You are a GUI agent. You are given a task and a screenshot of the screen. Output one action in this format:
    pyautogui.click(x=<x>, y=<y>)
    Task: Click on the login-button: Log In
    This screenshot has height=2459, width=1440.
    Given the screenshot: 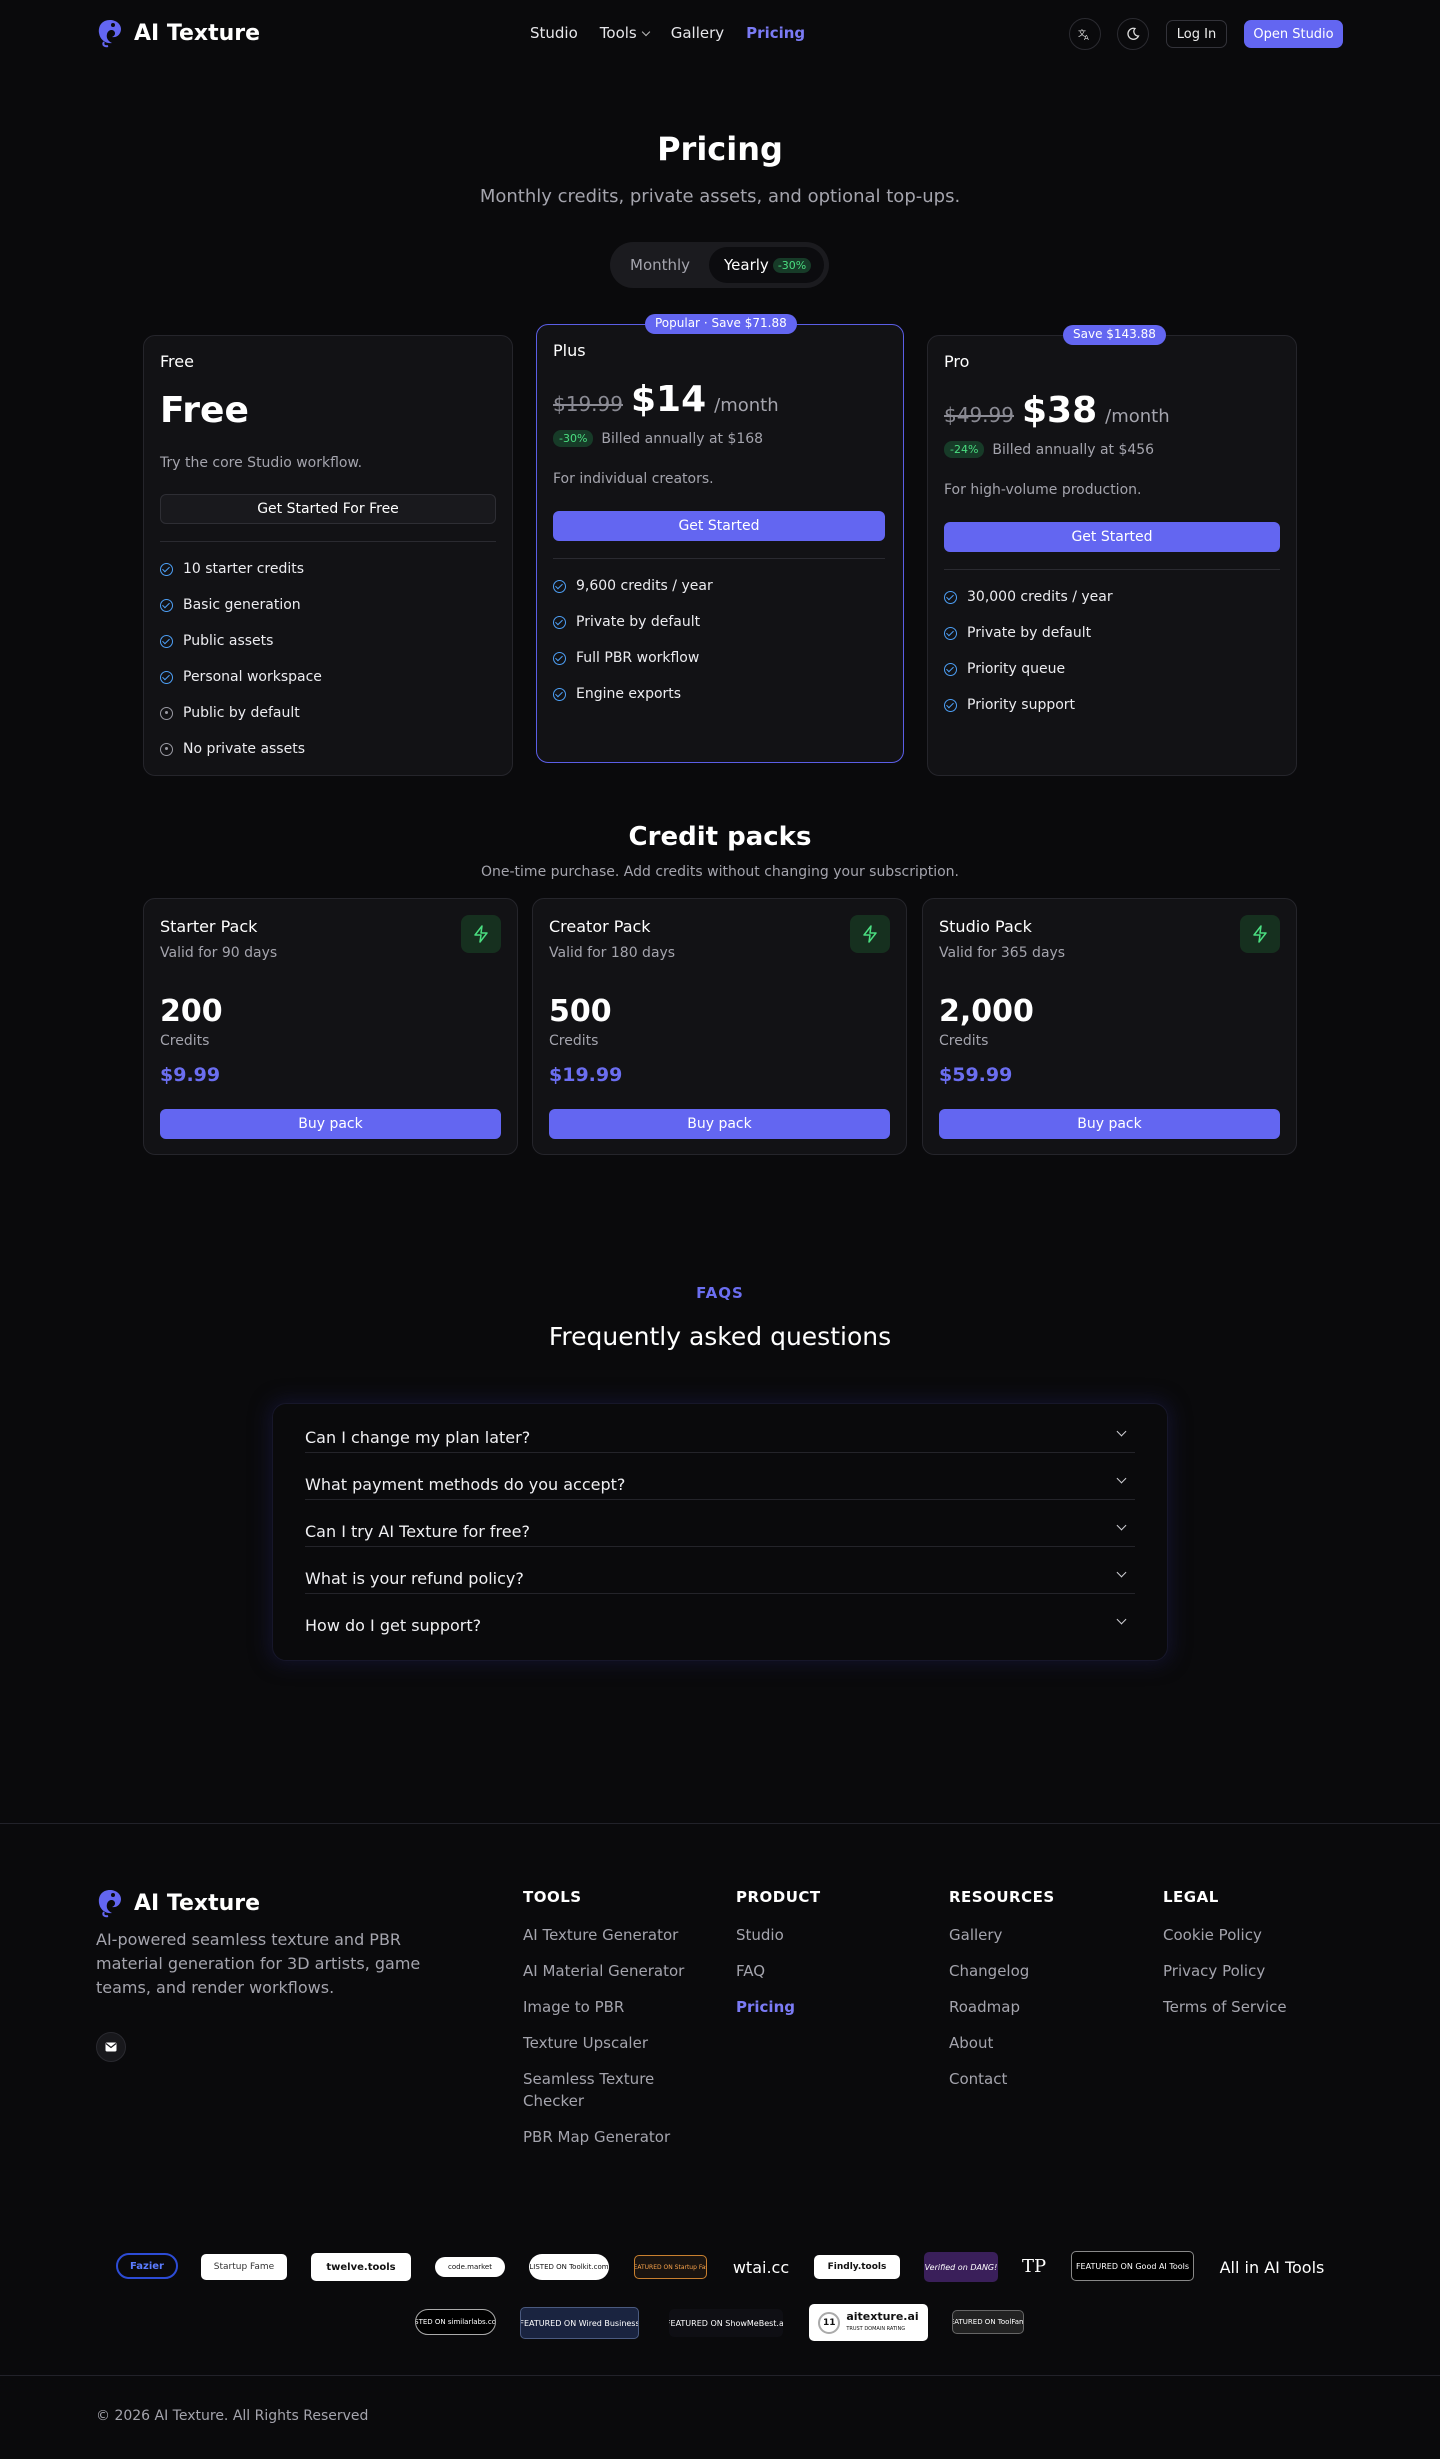 What is the action you would take?
    pyautogui.click(x=1196, y=34)
    